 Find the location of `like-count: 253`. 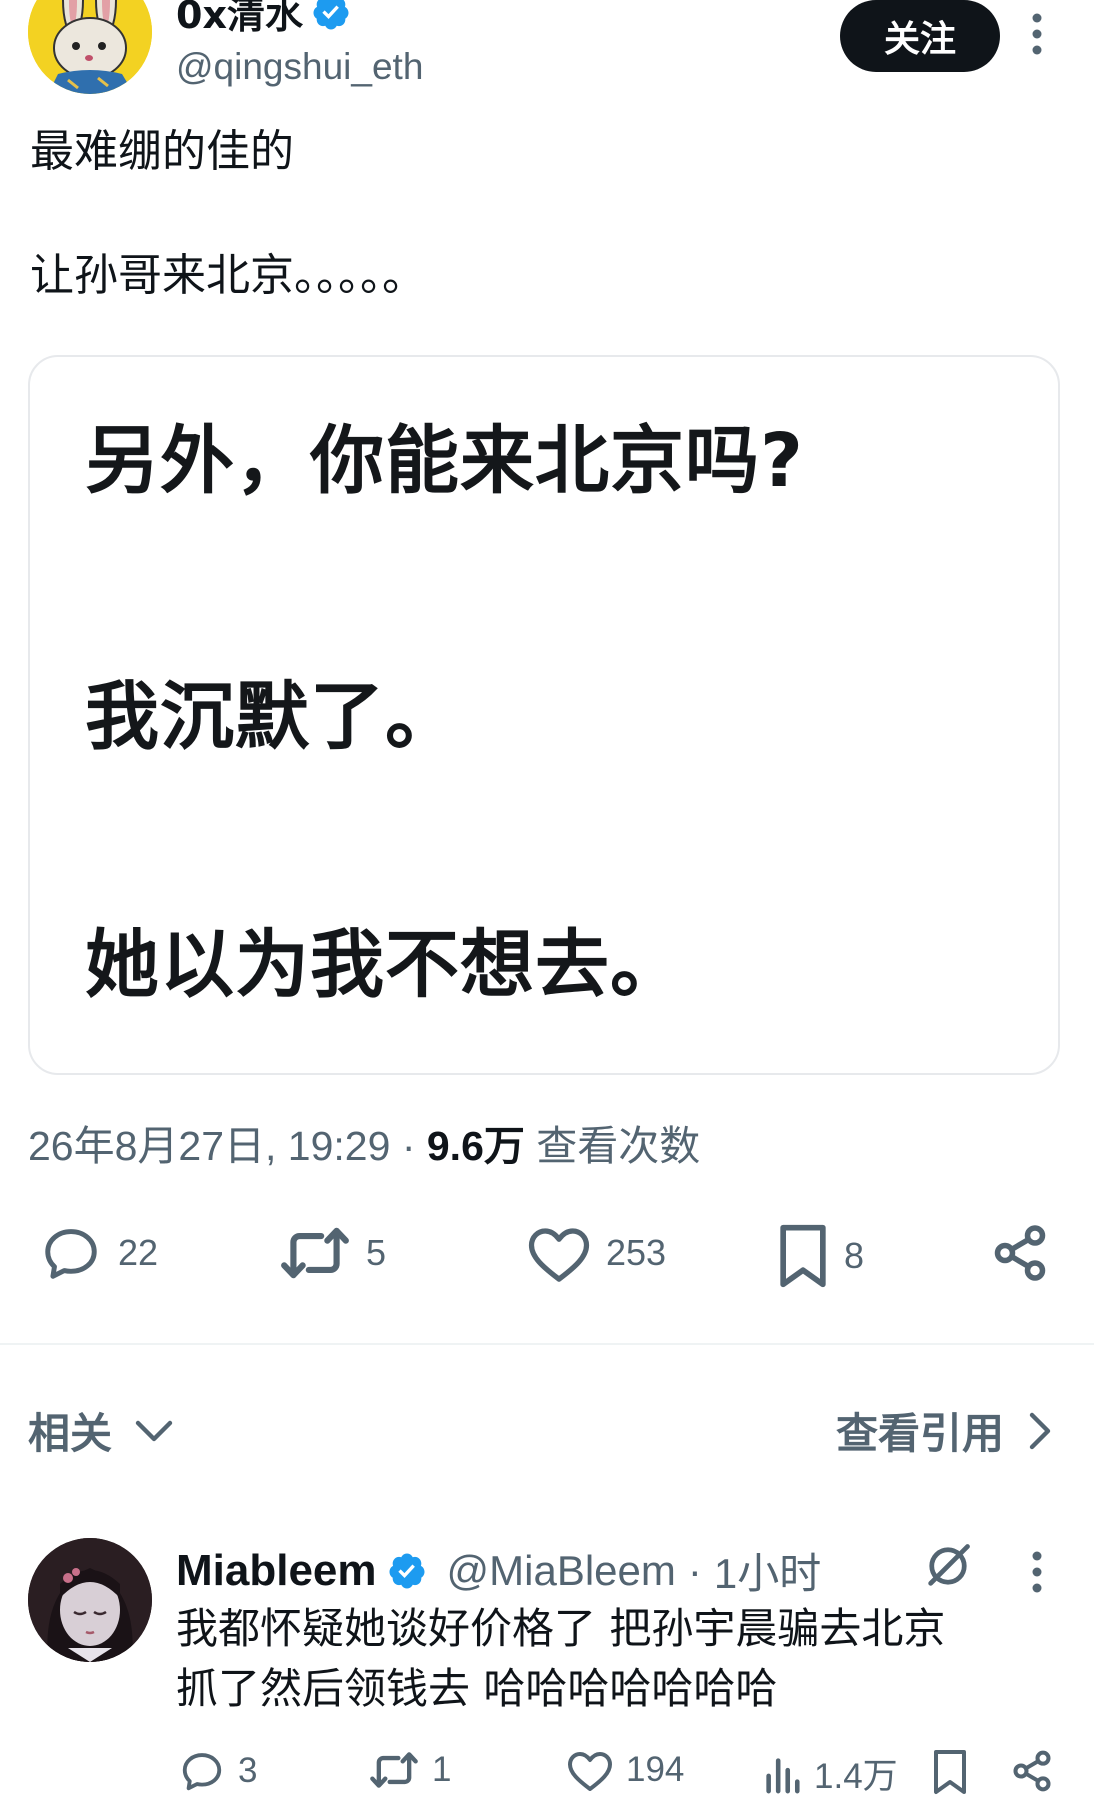

like-count: 253 is located at coordinates (636, 1252).